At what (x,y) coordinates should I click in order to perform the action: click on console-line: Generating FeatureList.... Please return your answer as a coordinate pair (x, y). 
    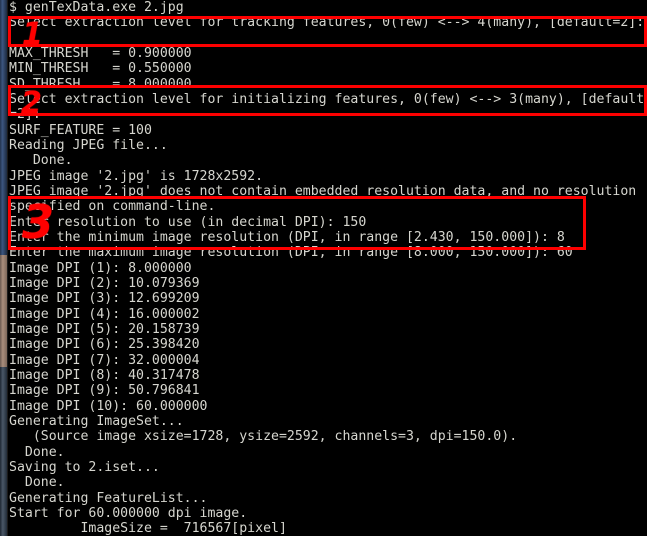
    Looking at the image, I should click on (108, 498).